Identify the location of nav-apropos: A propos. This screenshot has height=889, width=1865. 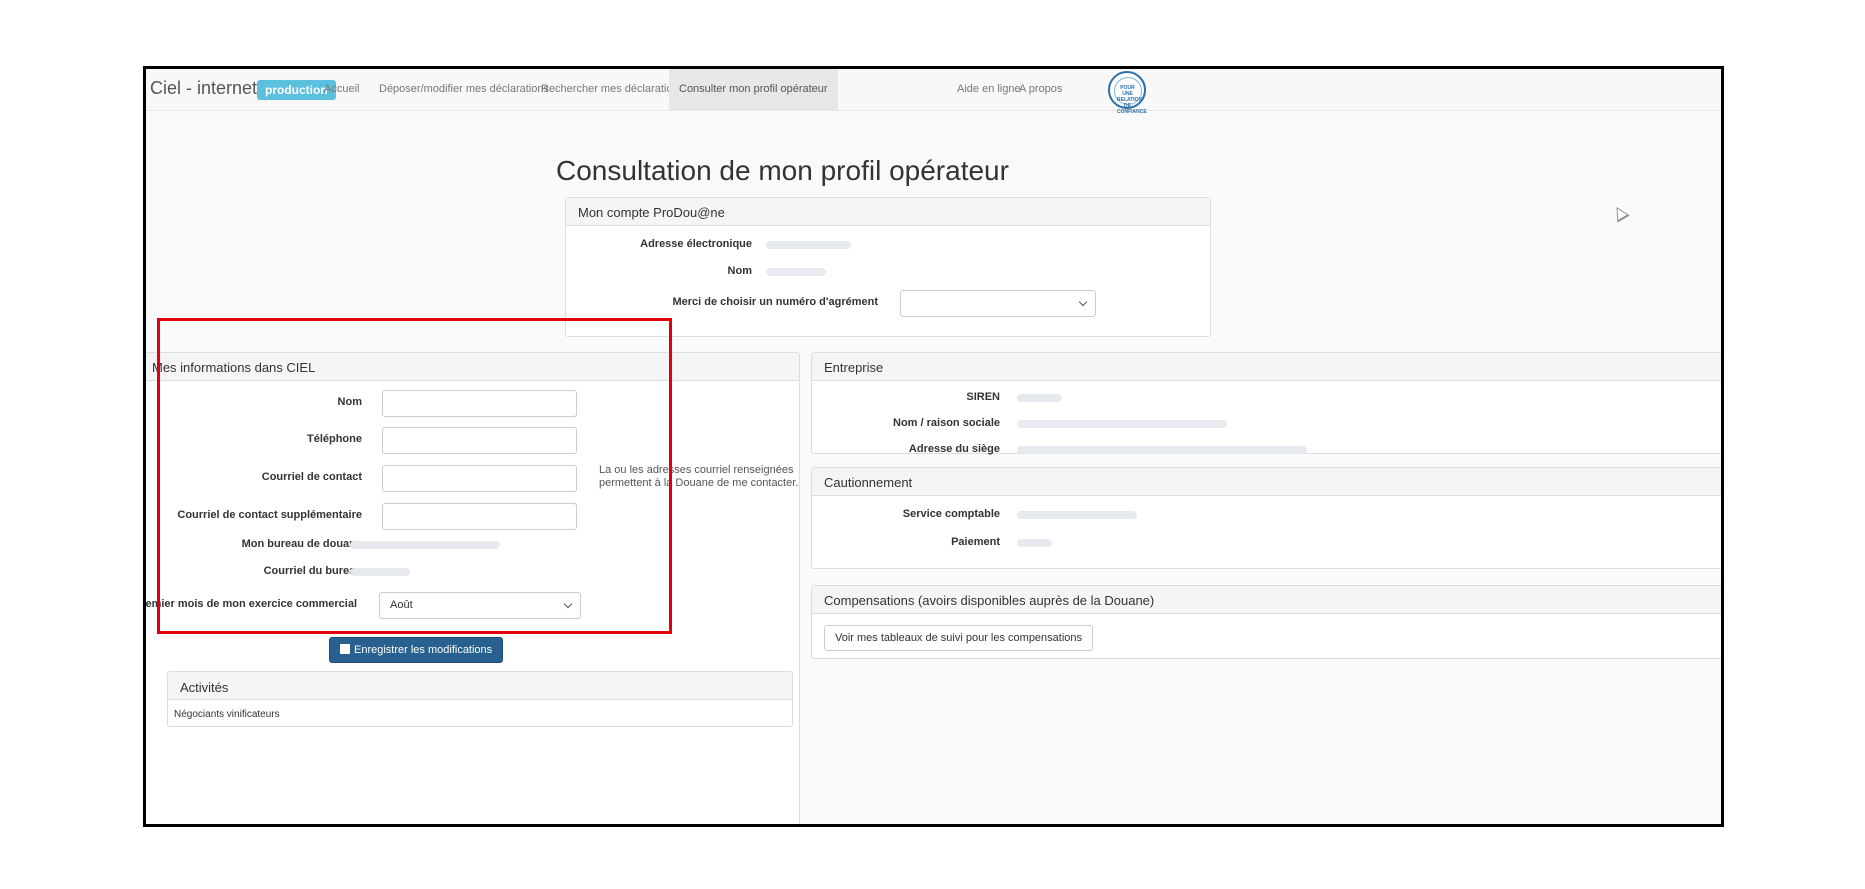
(1040, 89).